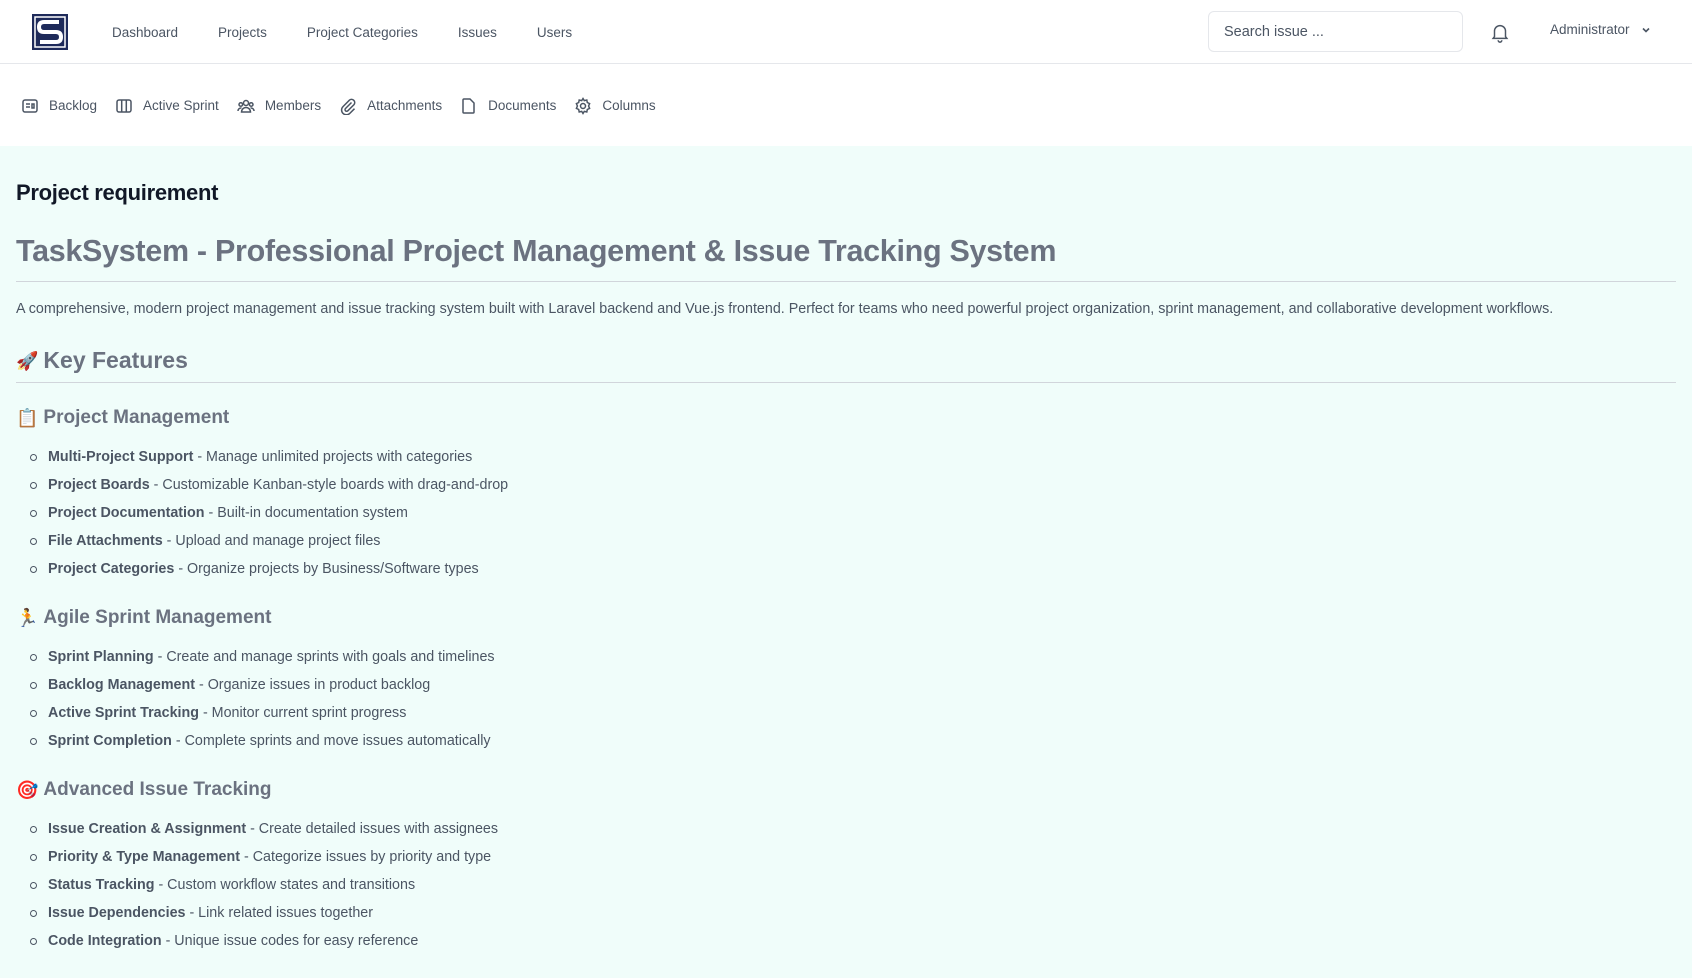 This screenshot has width=1692, height=978. Describe the element at coordinates (27, 618) in the screenshot. I see `runner-icon: 🏃` at that location.